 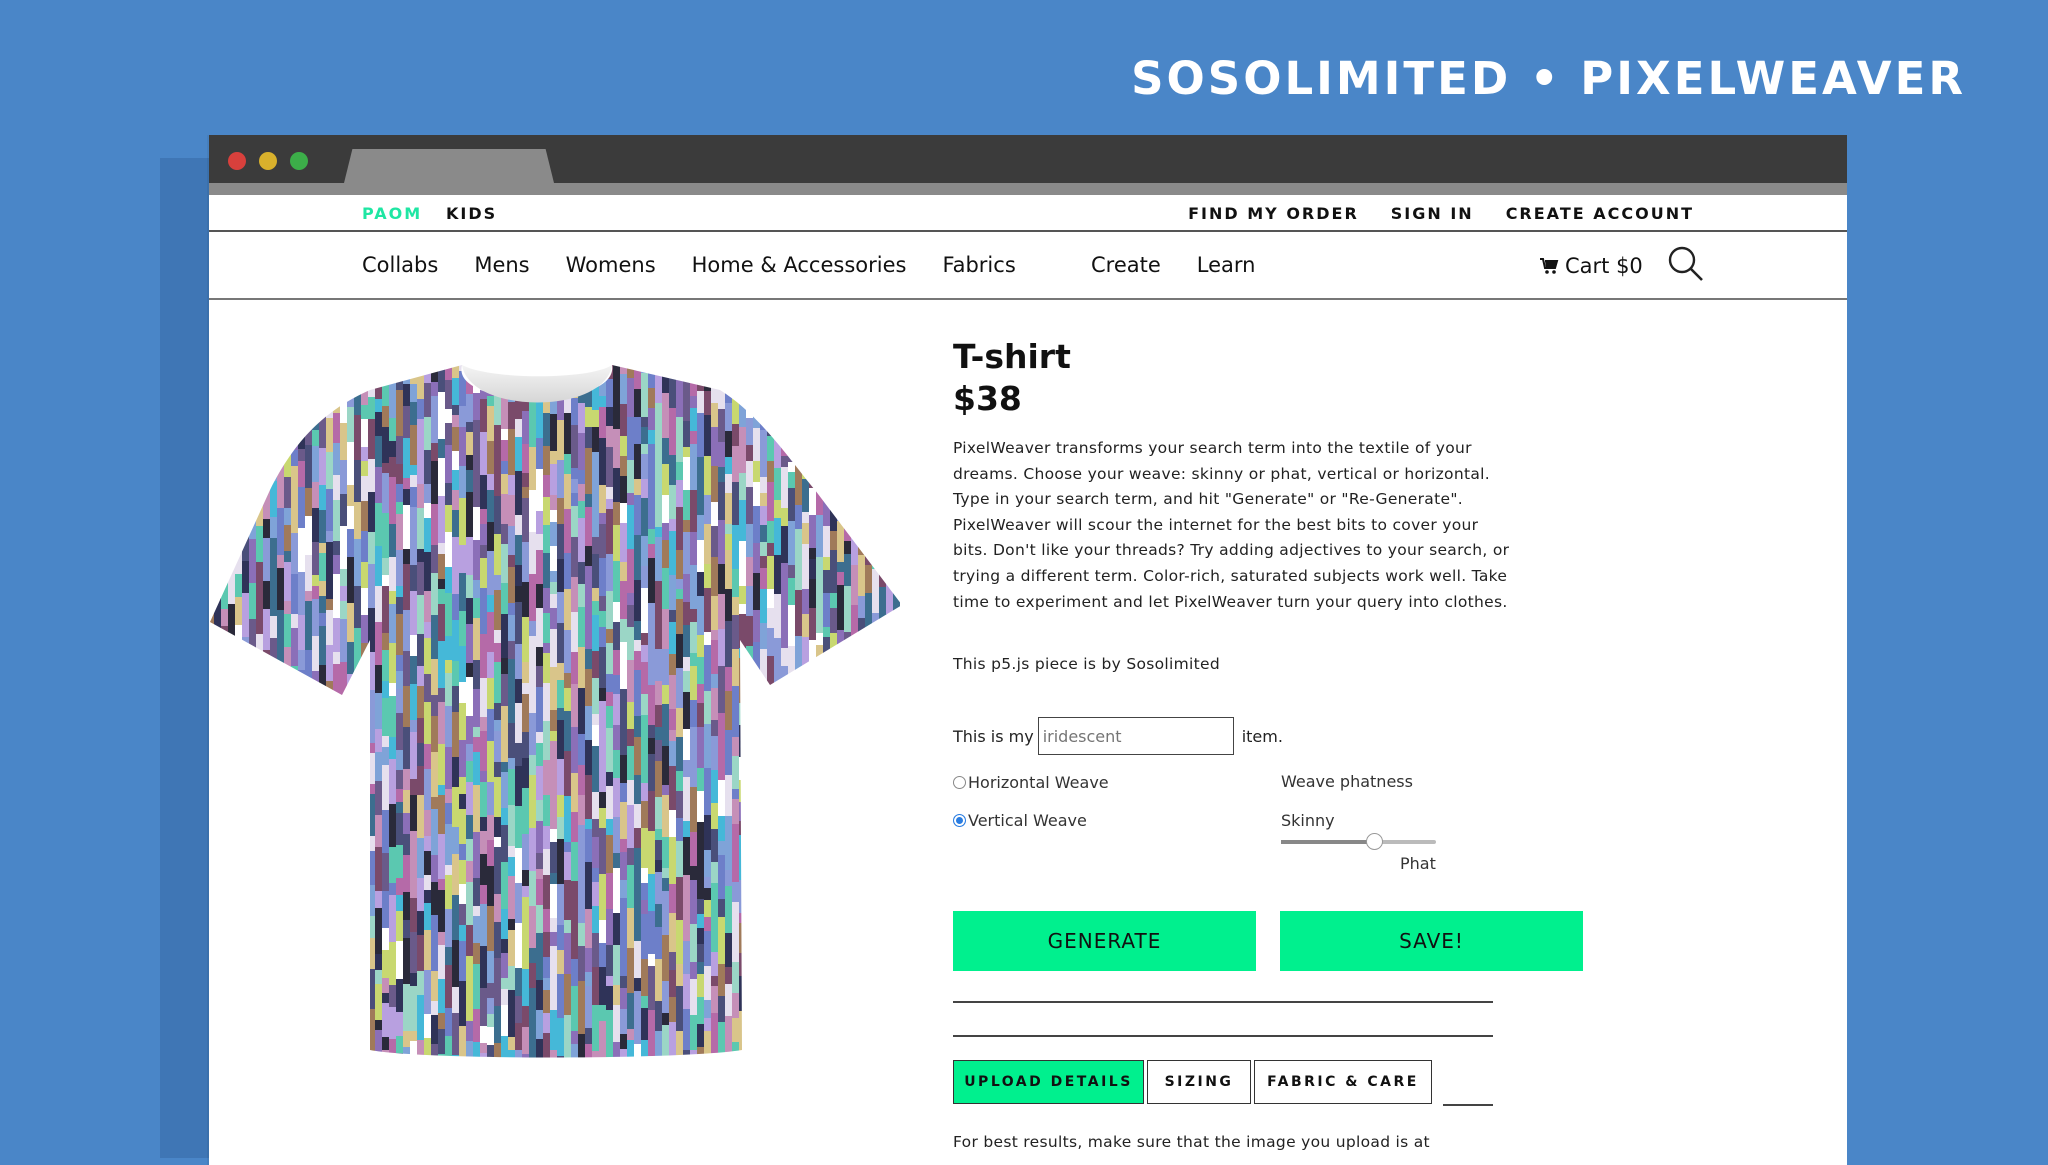 What do you see at coordinates (1135, 736) in the screenshot?
I see `search-term-input` at bounding box center [1135, 736].